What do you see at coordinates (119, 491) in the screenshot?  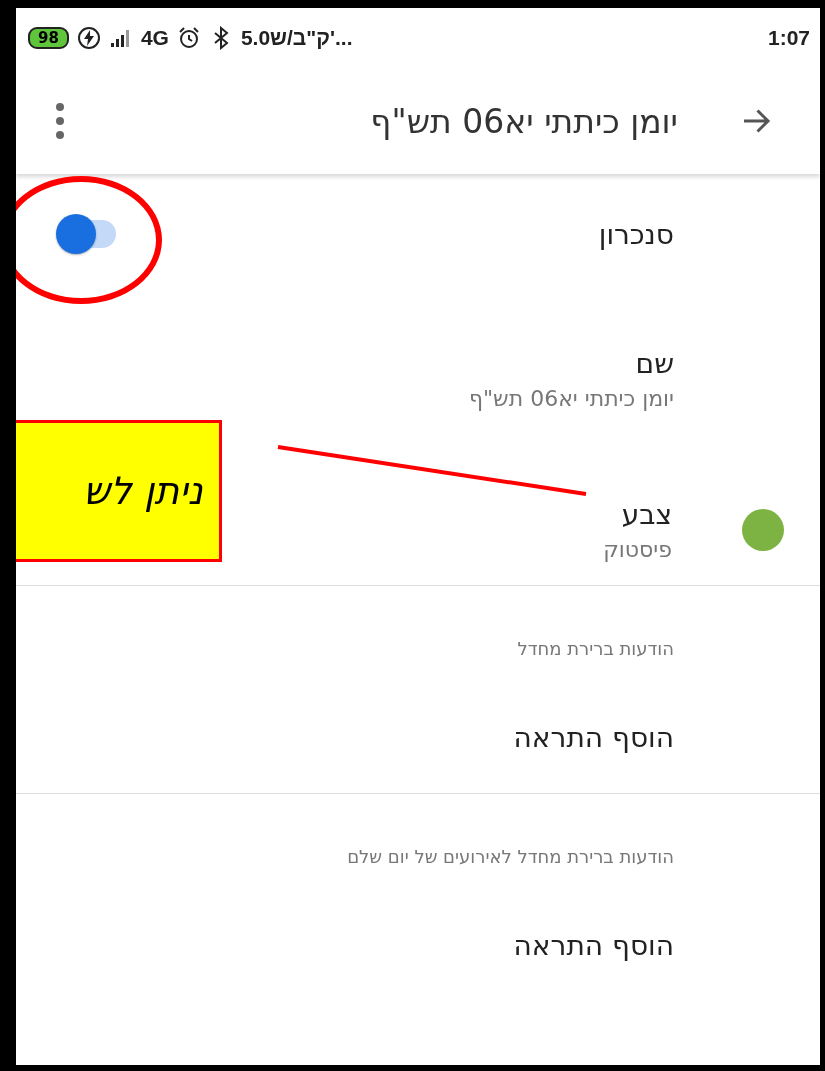 I see `annotation-callout: ניתן לש` at bounding box center [119, 491].